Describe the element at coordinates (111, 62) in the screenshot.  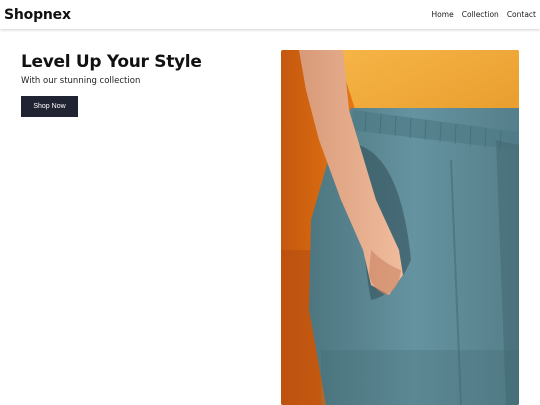
I see `hero-title: Level Up Your Style` at that location.